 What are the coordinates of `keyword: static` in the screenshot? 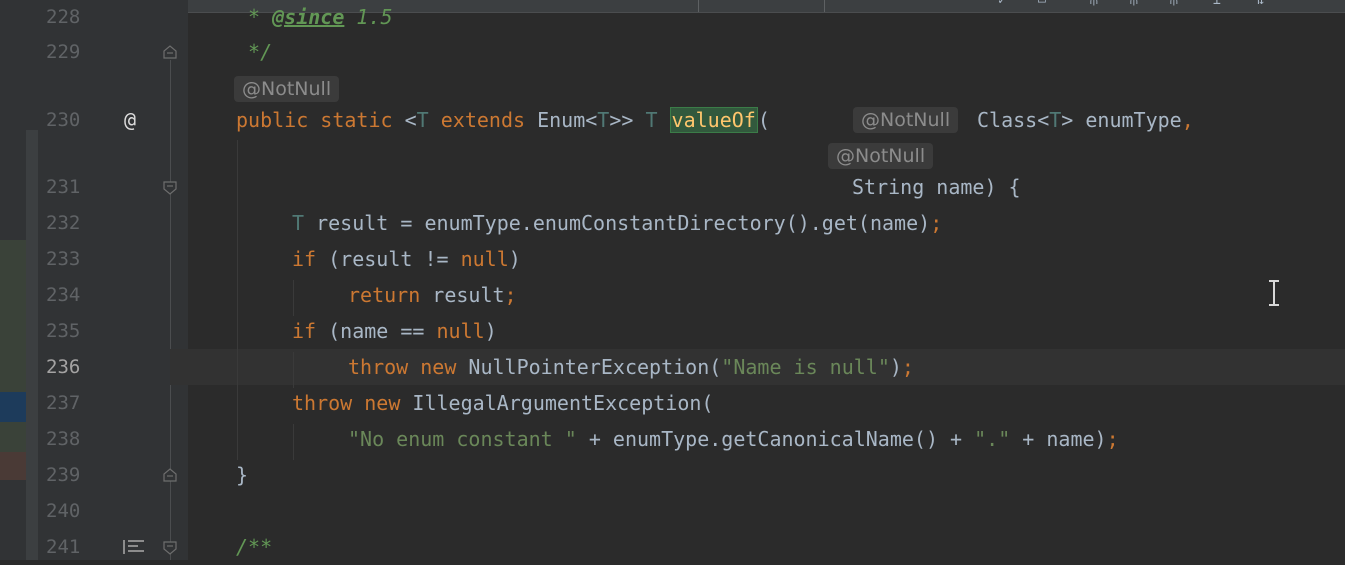 It's located at (356, 120).